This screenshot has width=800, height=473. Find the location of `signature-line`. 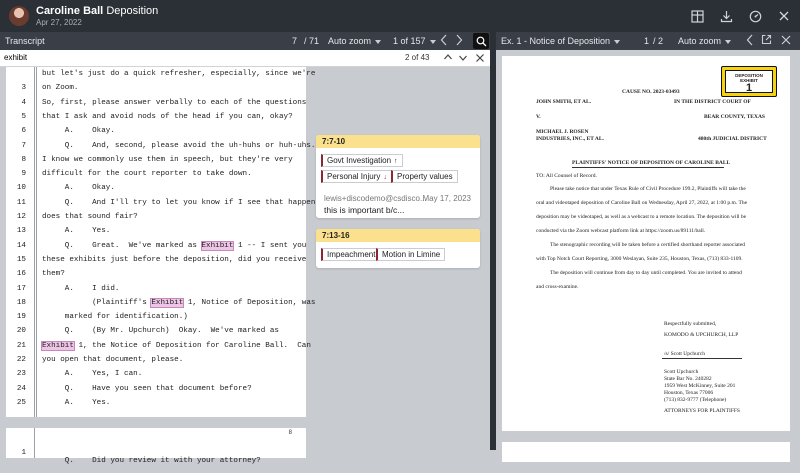

signature-line is located at coordinates (702, 358).